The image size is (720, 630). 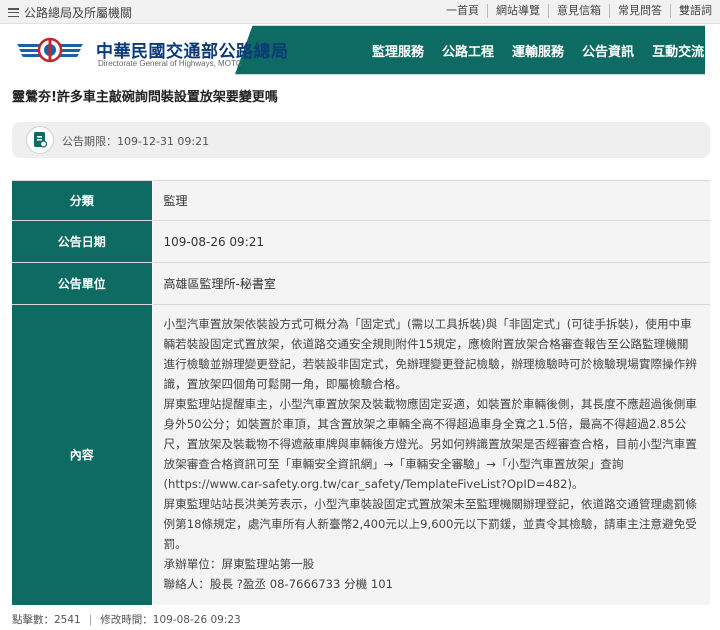 What do you see at coordinates (468, 50) in the screenshot?
I see `nav-item-road-engineering: 公路工程` at bounding box center [468, 50].